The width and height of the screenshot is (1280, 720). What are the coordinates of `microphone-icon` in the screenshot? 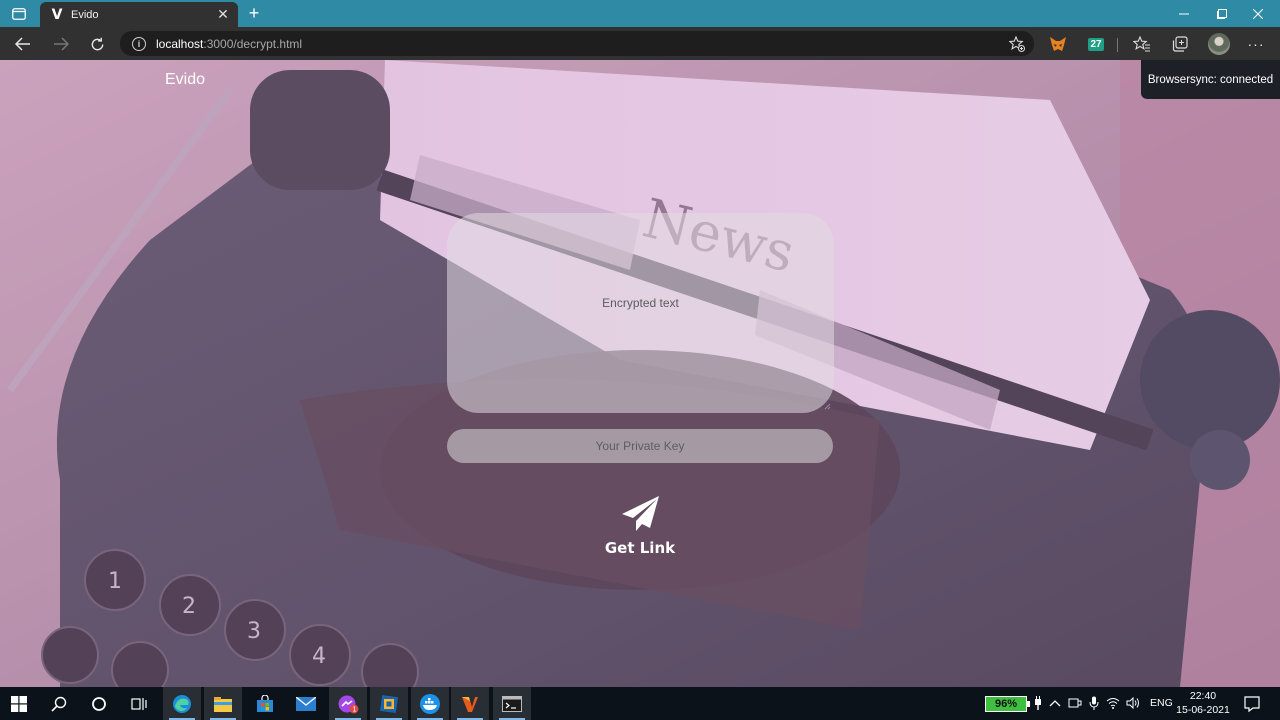 It's located at (1094, 703).